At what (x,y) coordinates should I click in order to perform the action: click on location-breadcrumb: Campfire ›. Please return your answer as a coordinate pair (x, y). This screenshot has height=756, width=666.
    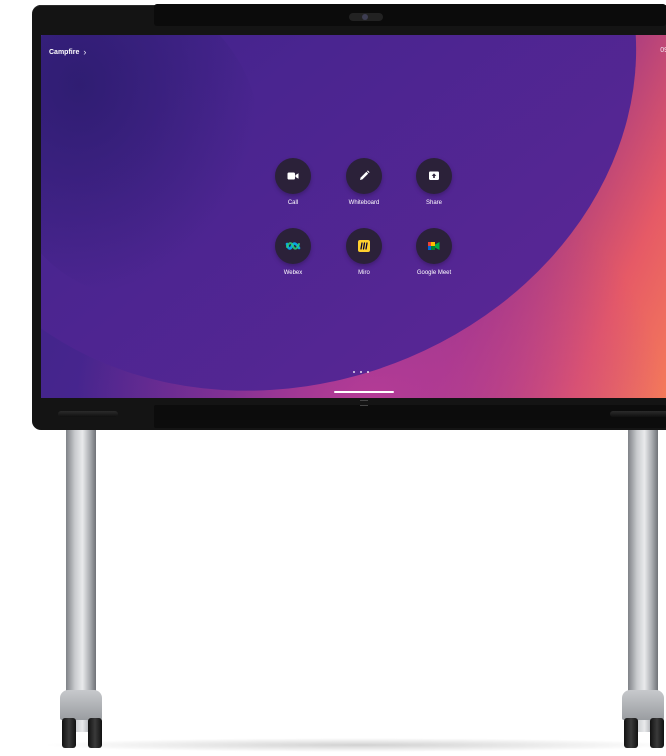
    Looking at the image, I should click on (67, 52).